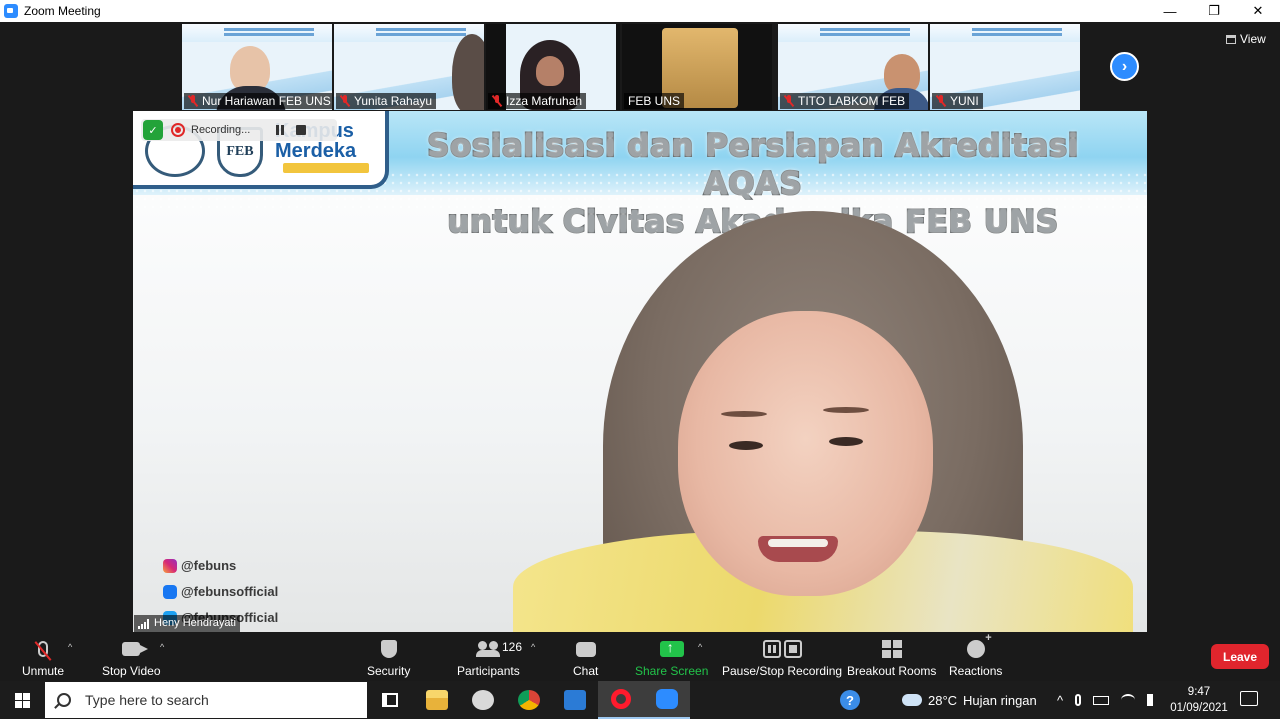 The height and width of the screenshot is (719, 1280). I want to click on participant-thumbnail: Yunita Rahayu, so click(409, 67).